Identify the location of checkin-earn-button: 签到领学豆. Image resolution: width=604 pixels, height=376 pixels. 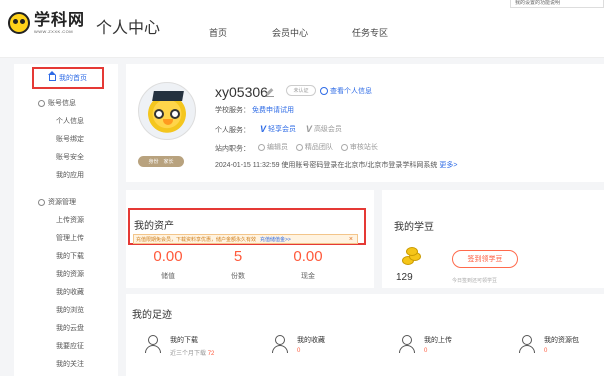
(485, 259).